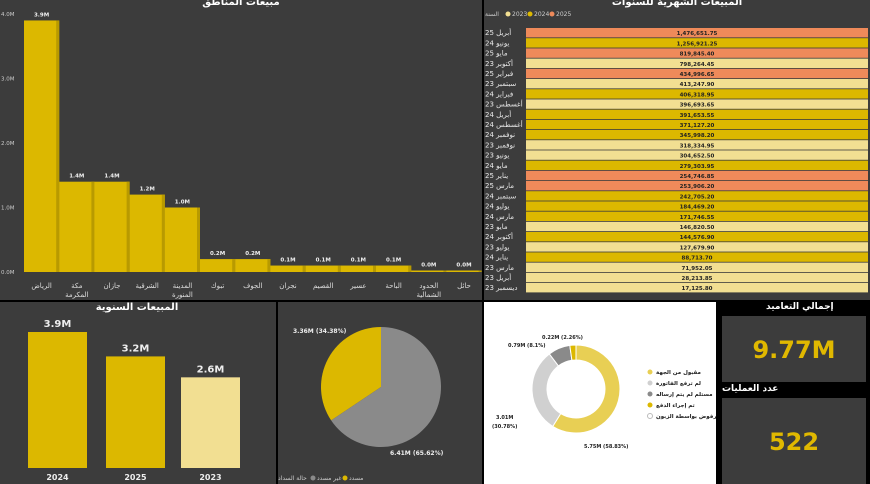 This screenshot has width=870, height=484. Describe the element at coordinates (497, 247) in the screenshot. I see `month-label: يوليو 23` at that location.